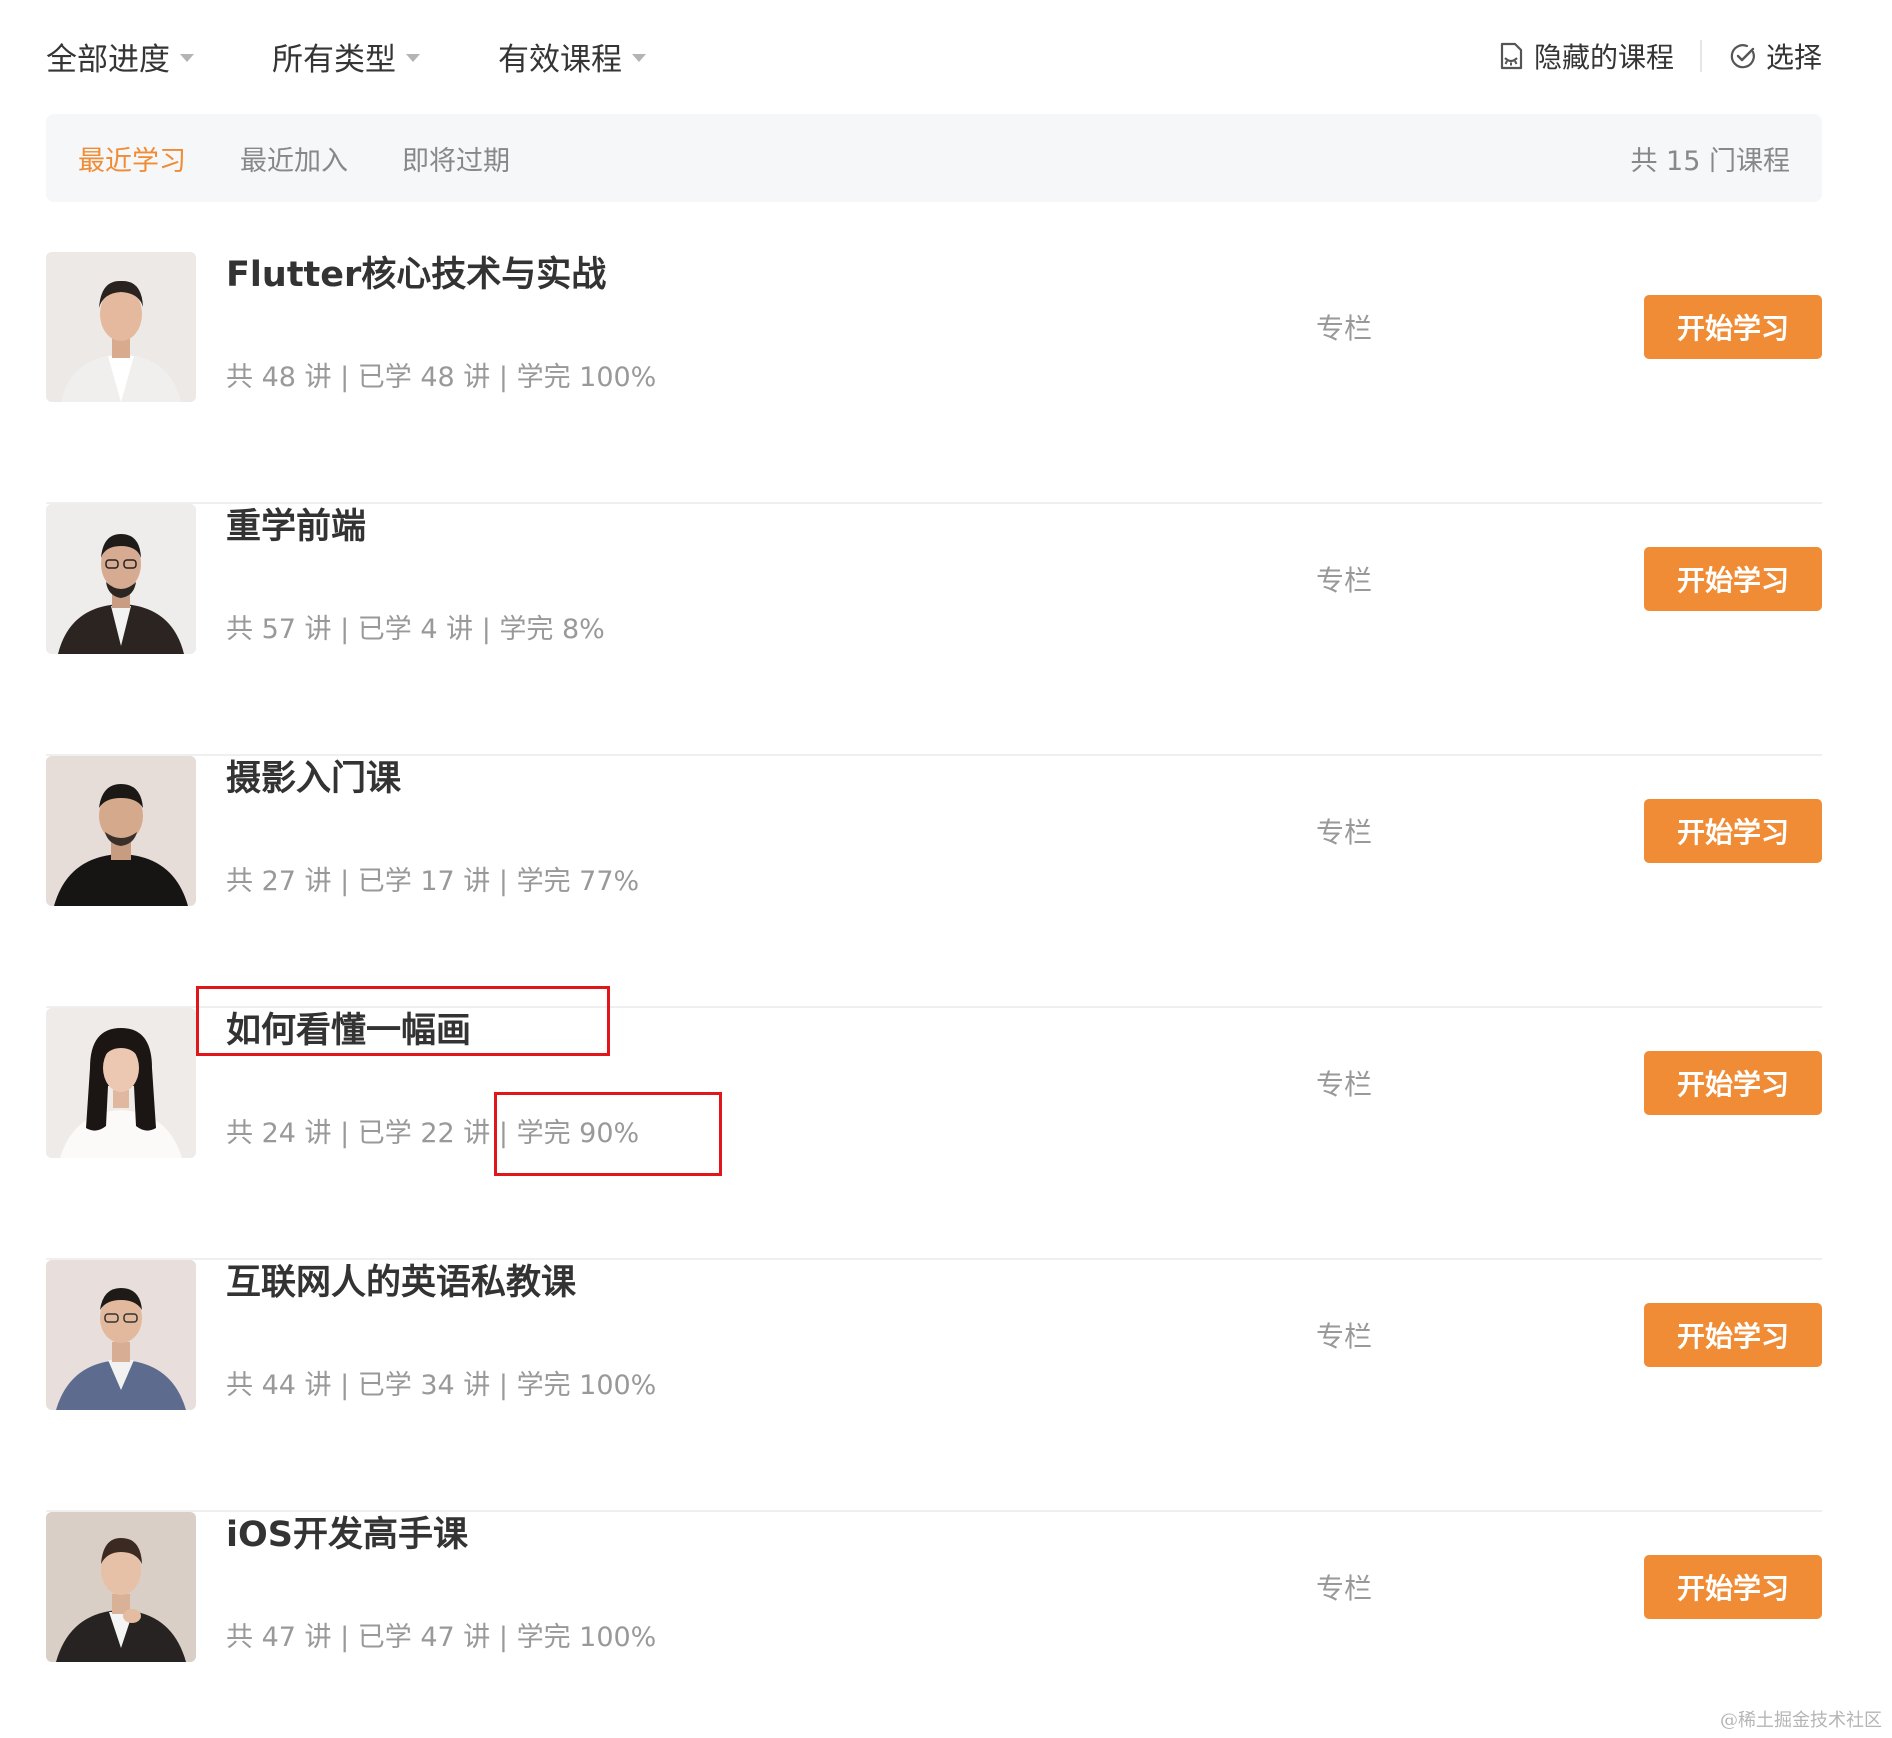 This screenshot has height=1738, width=1892. I want to click on course-progress: 共 44 讲 | 已学 34 讲 | 学完 100%, so click(441, 1385).